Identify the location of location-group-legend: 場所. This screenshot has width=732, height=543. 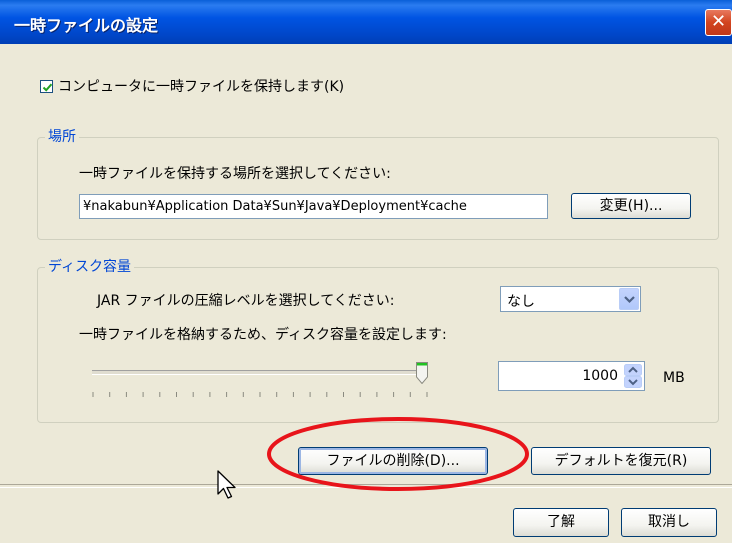
(62, 136).